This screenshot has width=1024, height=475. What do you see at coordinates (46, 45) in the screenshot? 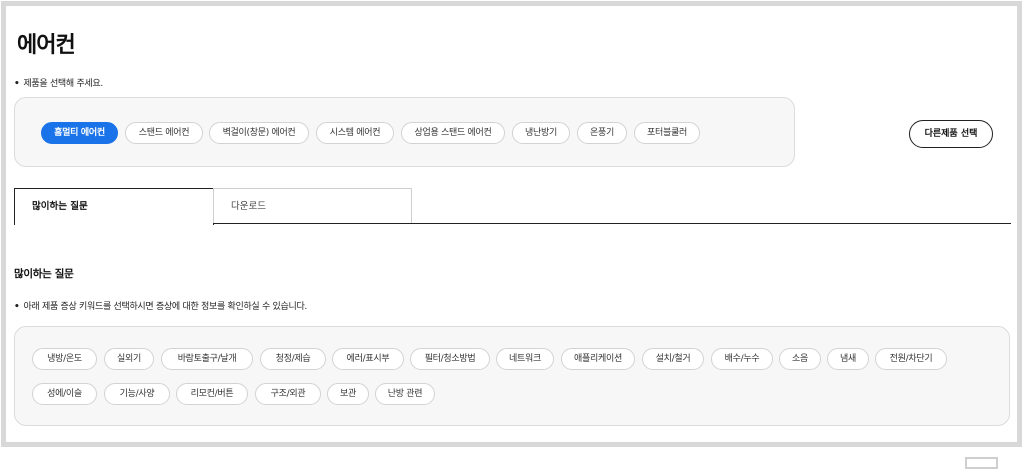
I see `page-title: 에어컨` at bounding box center [46, 45].